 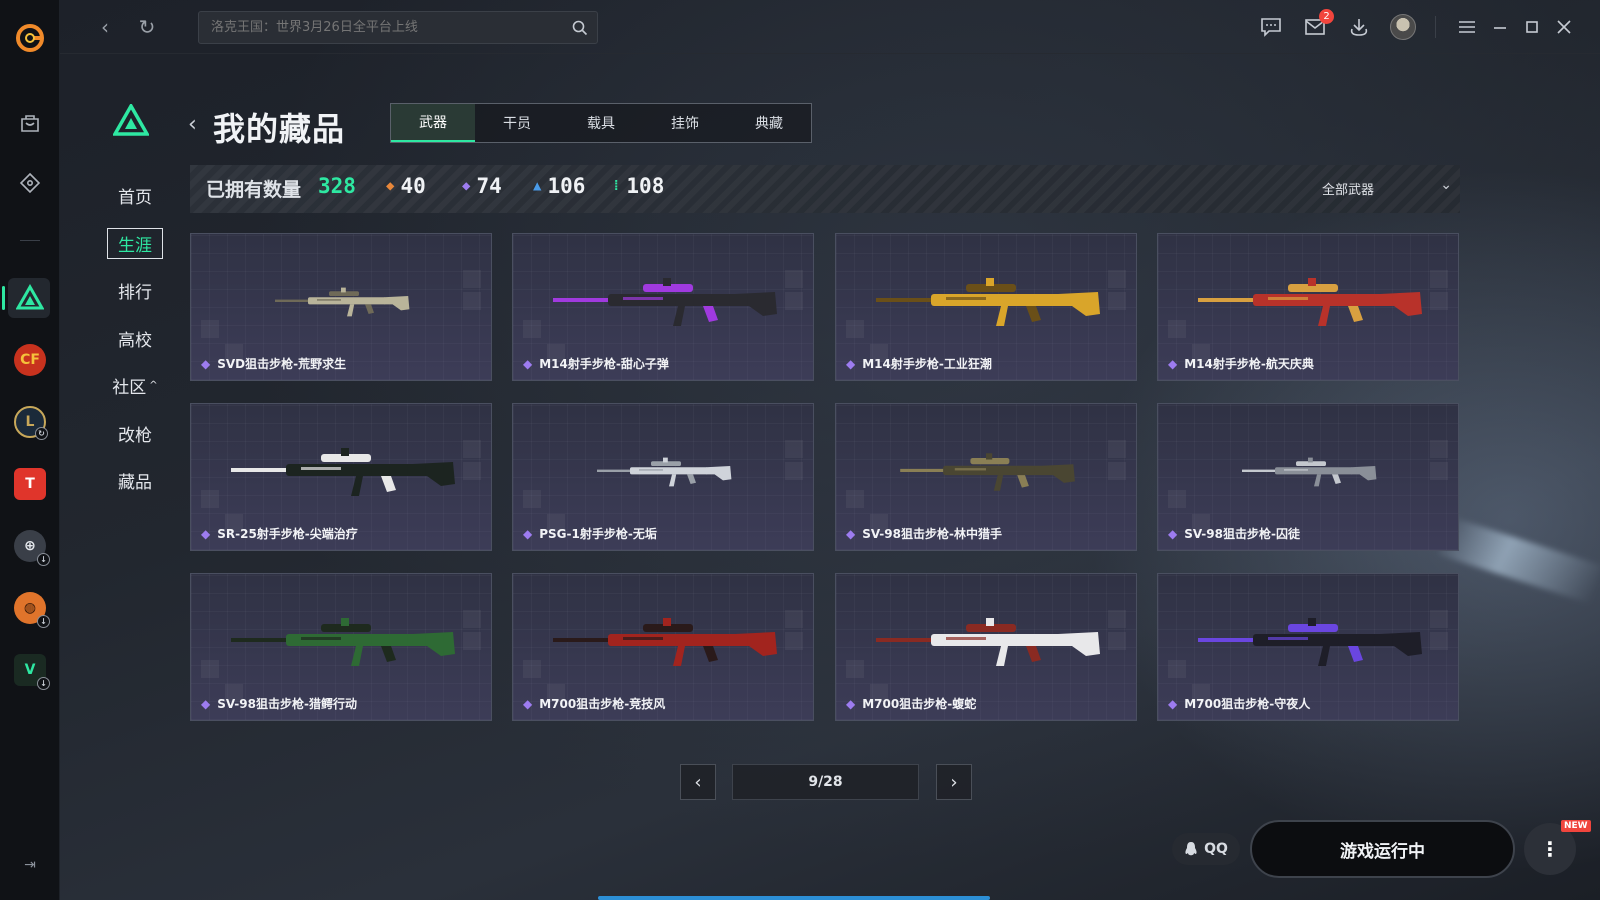 What do you see at coordinates (1446, 185) in the screenshot?
I see `chevron-down-icon: ⌄` at bounding box center [1446, 185].